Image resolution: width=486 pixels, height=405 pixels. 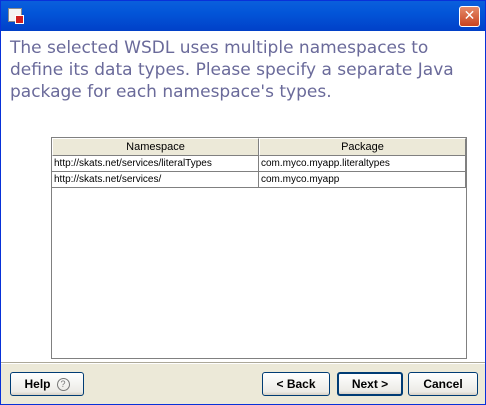 What do you see at coordinates (243, 16) in the screenshot?
I see `title-bar: ✕` at bounding box center [243, 16].